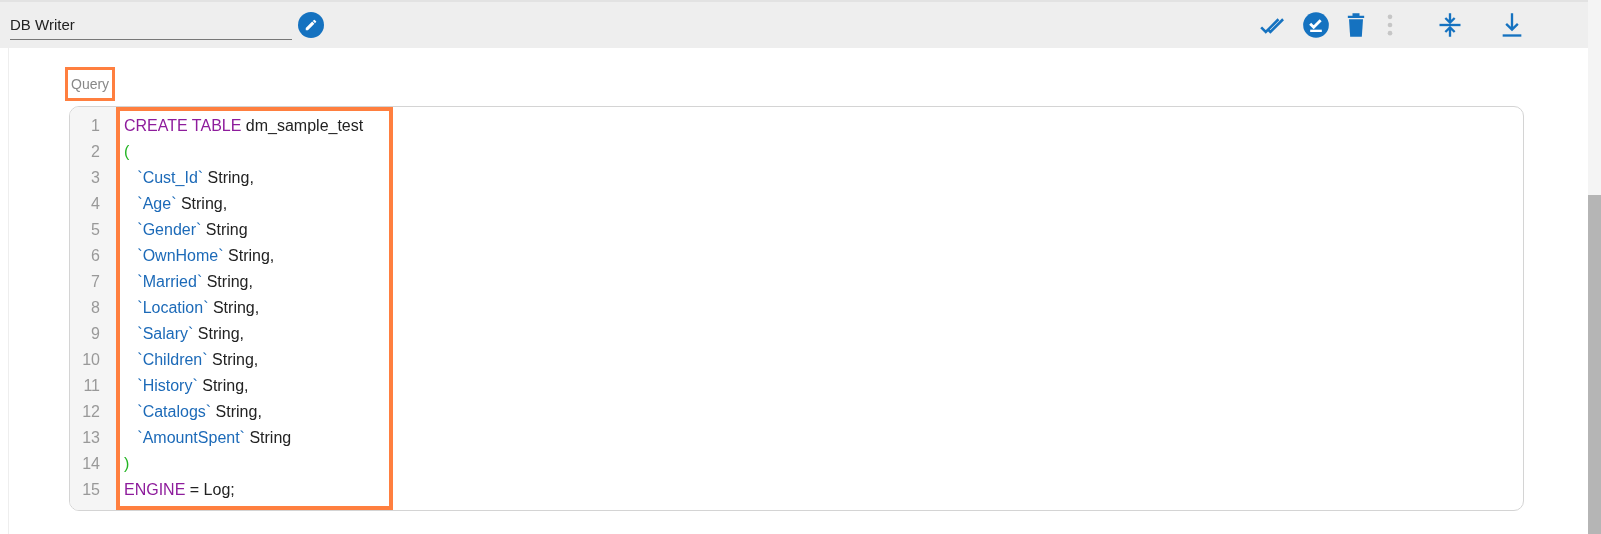  What do you see at coordinates (95, 308) in the screenshot?
I see `line-number: 8` at bounding box center [95, 308].